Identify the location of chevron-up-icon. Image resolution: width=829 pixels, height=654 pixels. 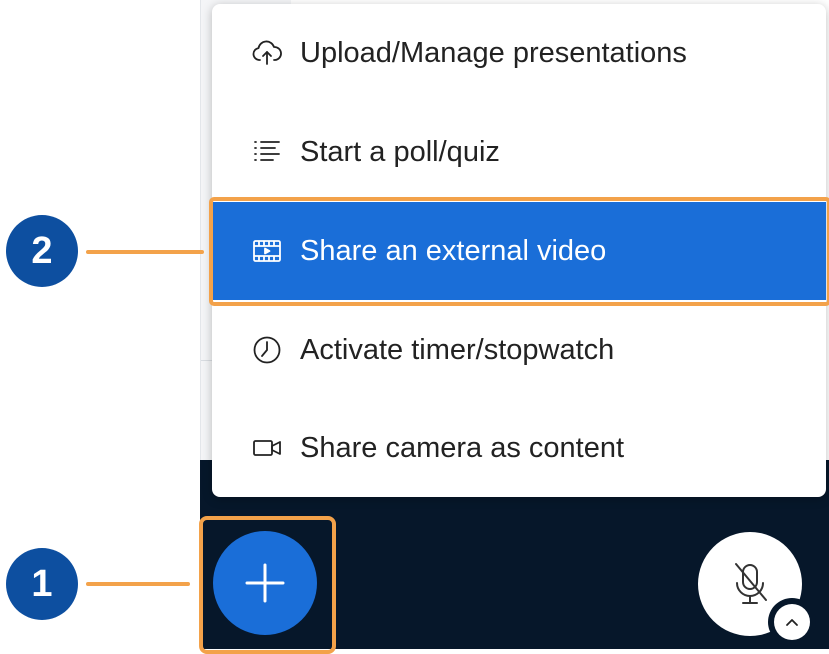
(792, 622).